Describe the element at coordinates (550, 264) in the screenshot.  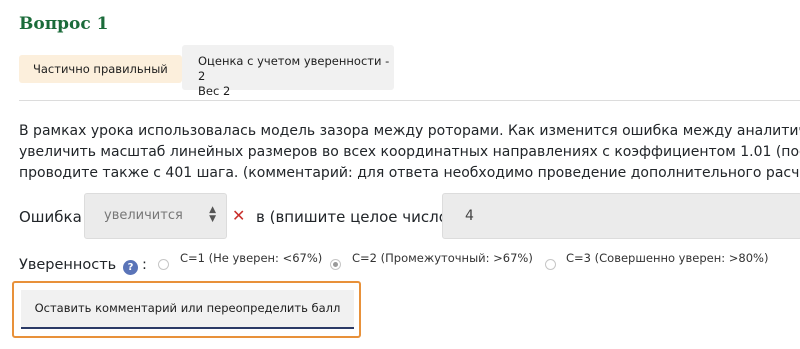
I see `confidence-radio-c3` at that location.